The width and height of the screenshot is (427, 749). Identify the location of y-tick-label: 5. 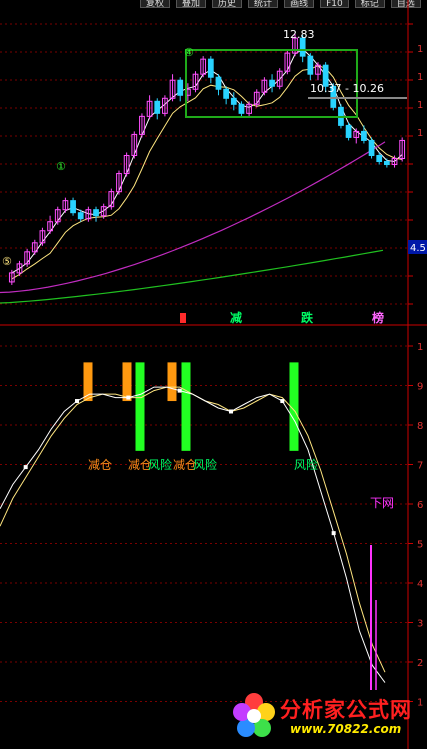
(420, 545).